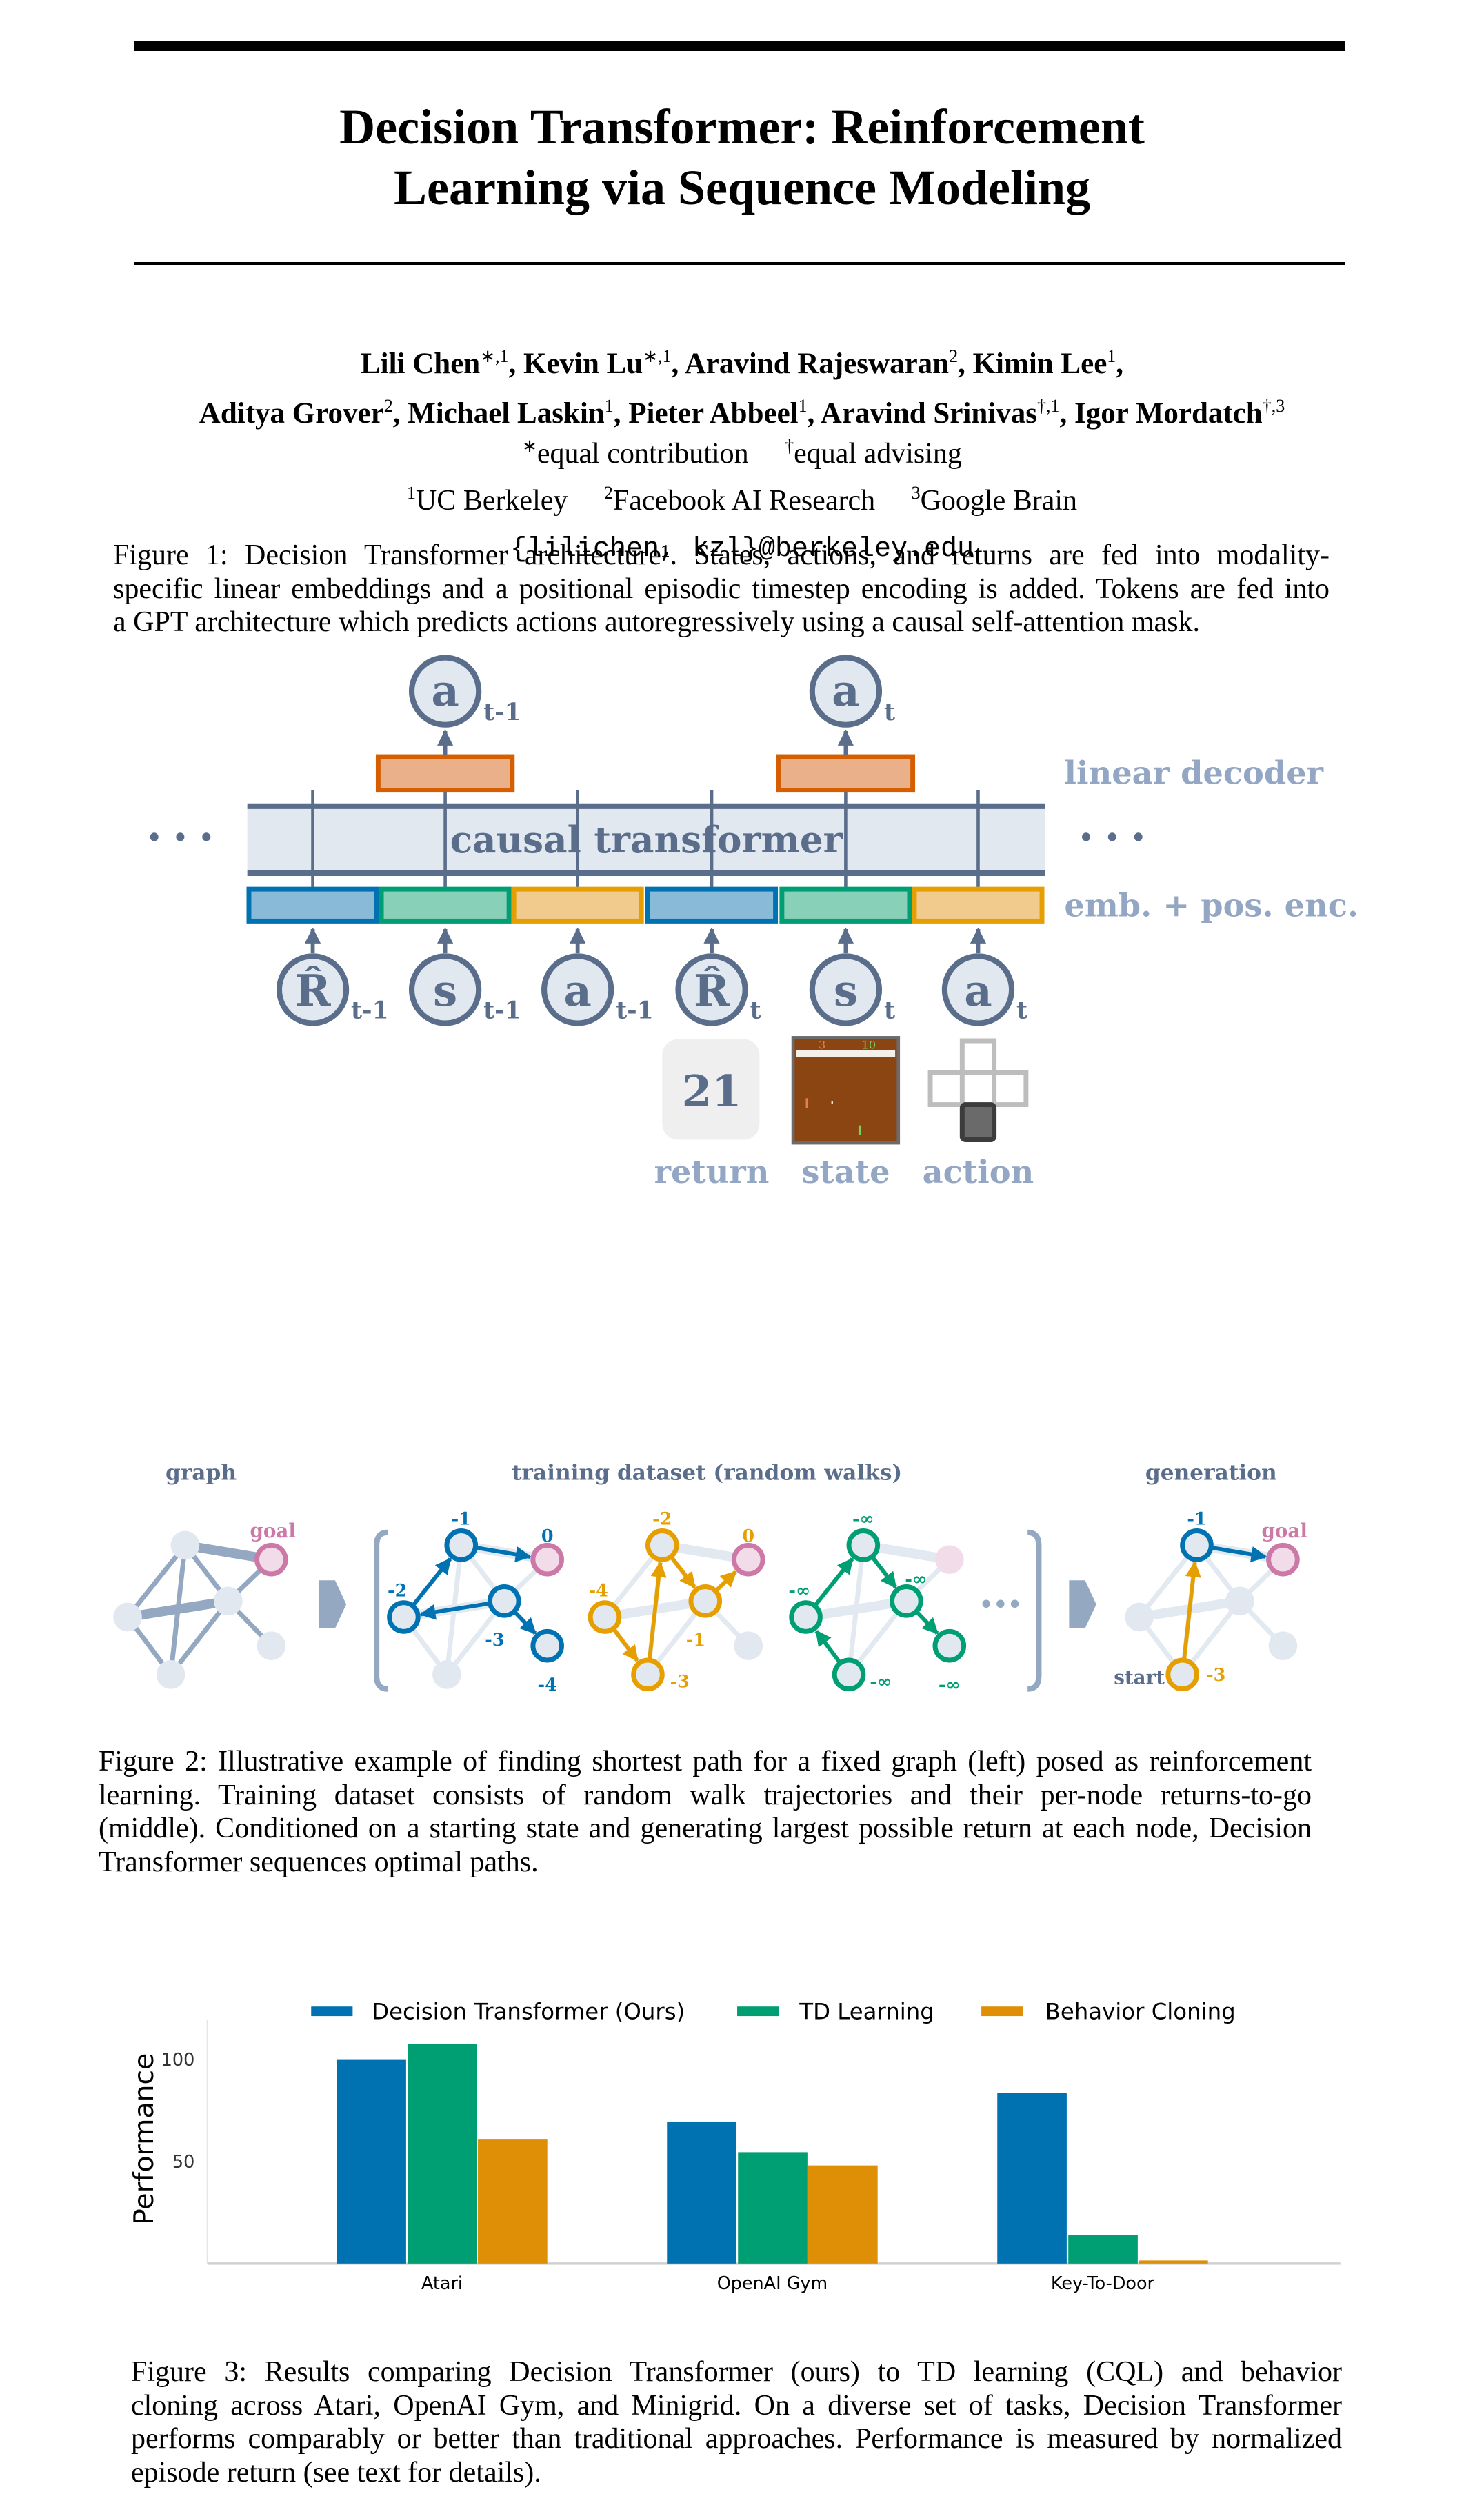 This screenshot has height=2503, width=1484. I want to click on legend-label: Behavior Cloning, so click(1140, 2012).